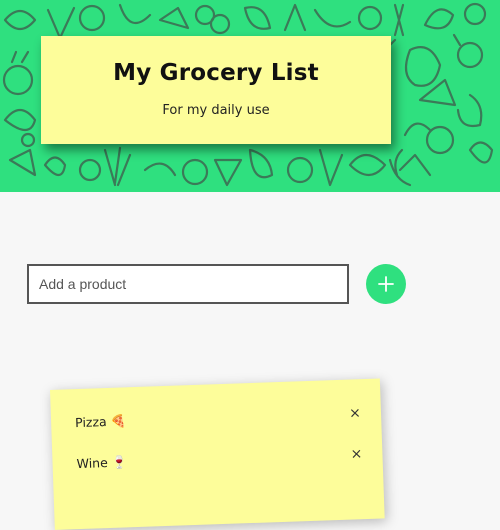  What do you see at coordinates (216, 90) in the screenshot?
I see `title-card: My Grocery List For my daily use` at bounding box center [216, 90].